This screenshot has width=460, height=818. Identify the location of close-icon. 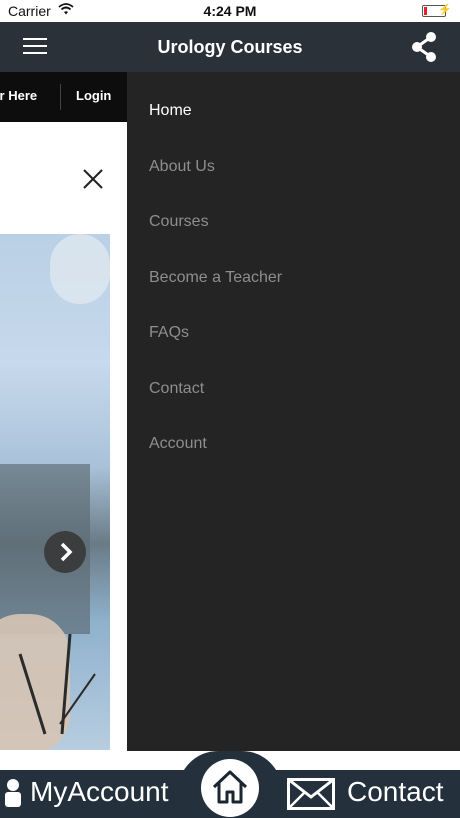
(93, 179).